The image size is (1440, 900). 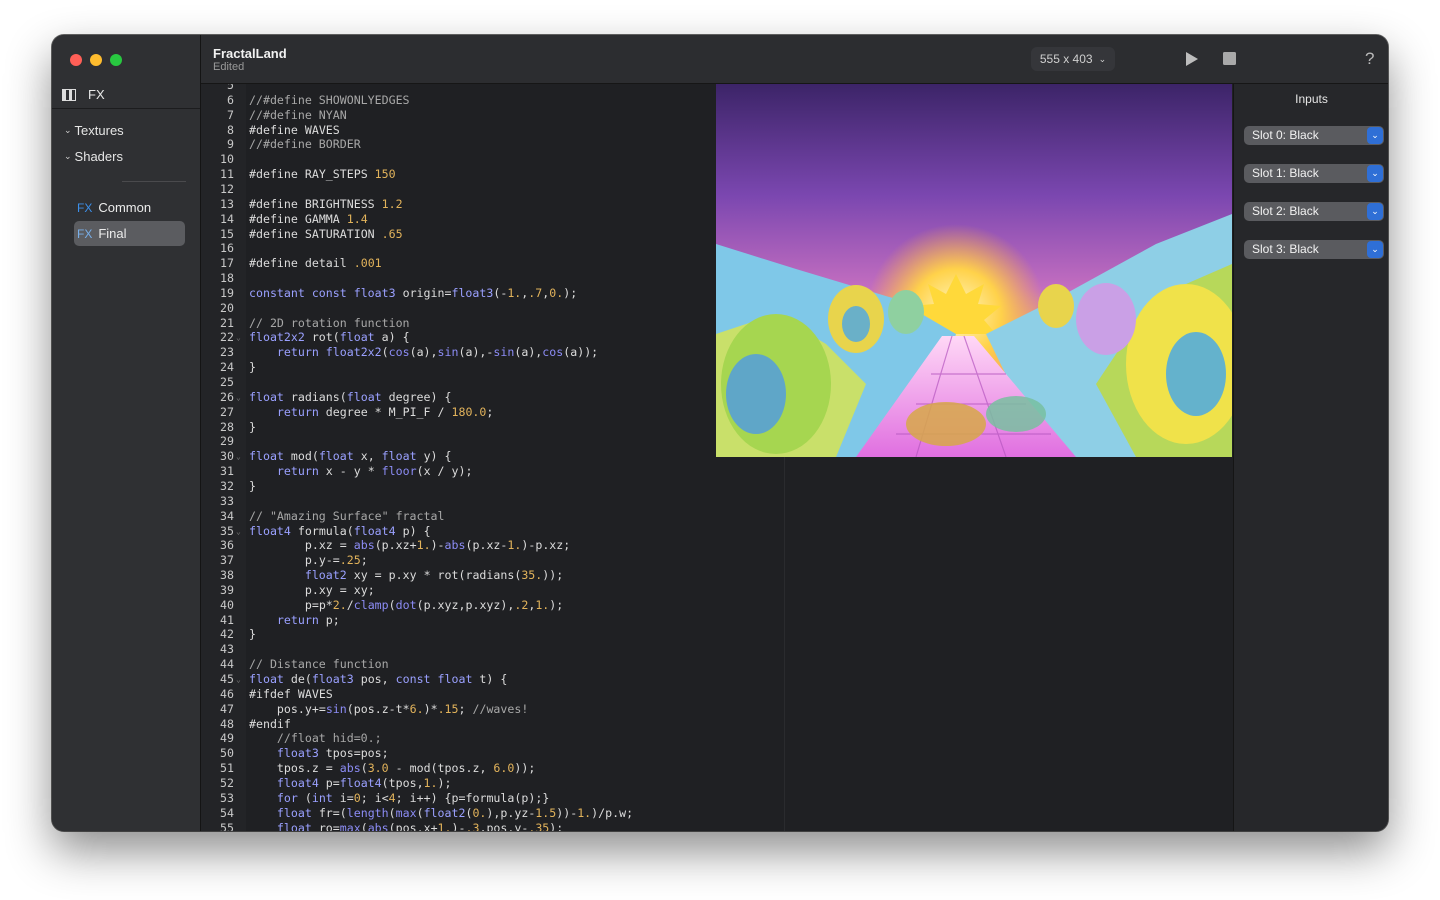 What do you see at coordinates (492, 664) in the screenshot?
I see `code-line: 44 // Distance function` at bounding box center [492, 664].